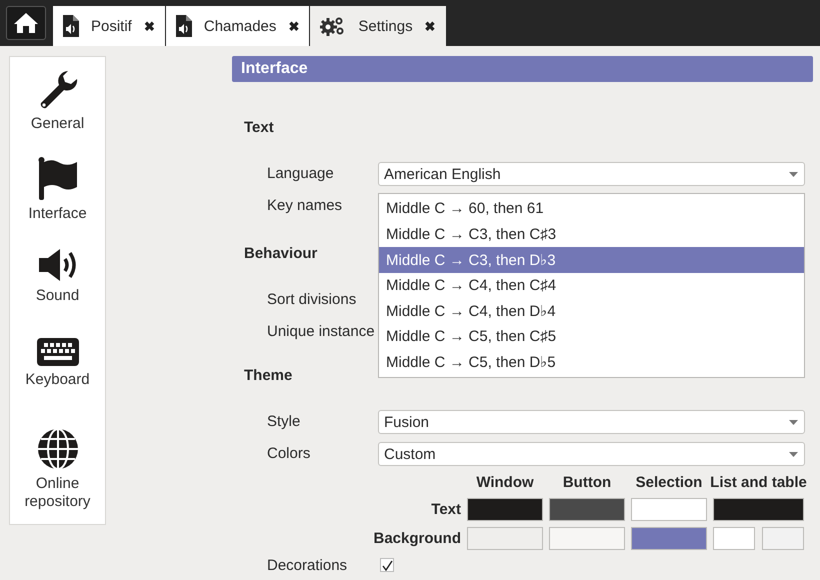 Image resolution: width=820 pixels, height=580 pixels. Describe the element at coordinates (57, 202) in the screenshot. I see `sidebar-item: Interface` at that location.